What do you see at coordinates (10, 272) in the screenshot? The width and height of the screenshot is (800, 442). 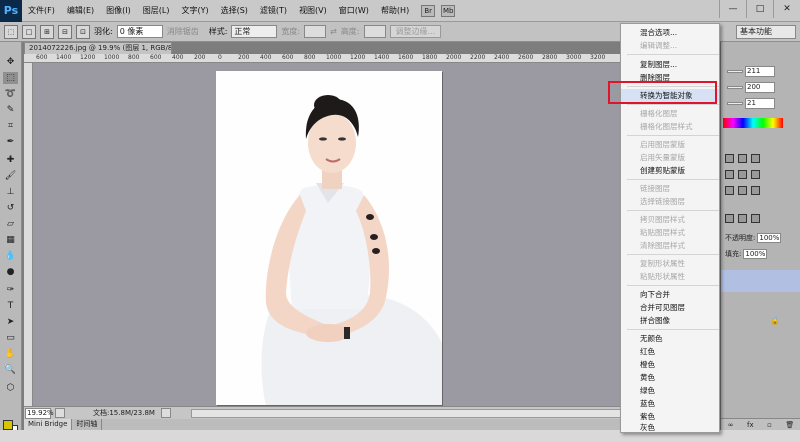 I see `dodge-tool-icon: ●` at bounding box center [10, 272].